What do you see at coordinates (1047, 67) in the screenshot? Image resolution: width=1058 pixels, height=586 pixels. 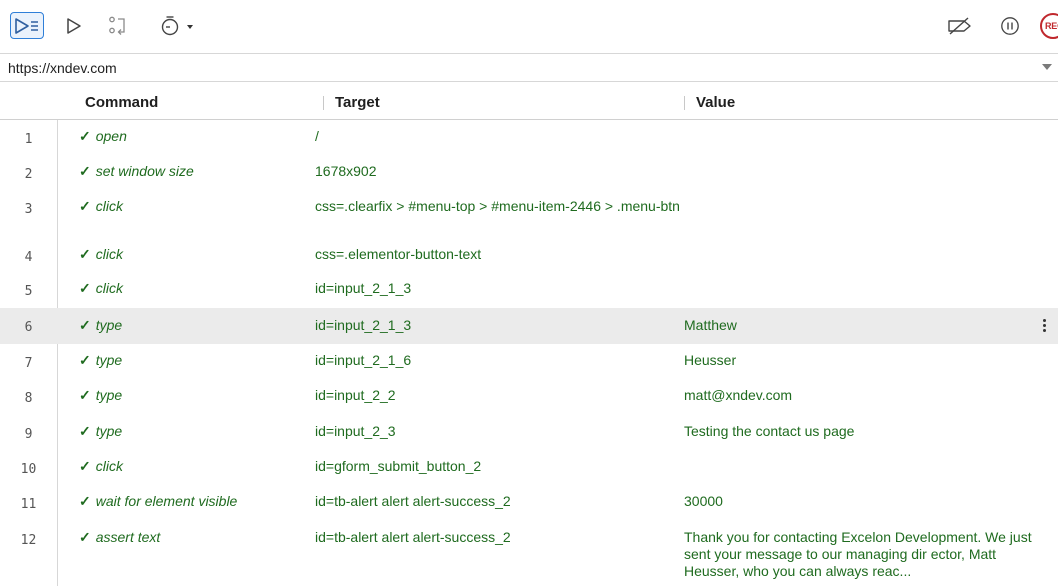 I see `url-dropdown-caret-icon` at bounding box center [1047, 67].